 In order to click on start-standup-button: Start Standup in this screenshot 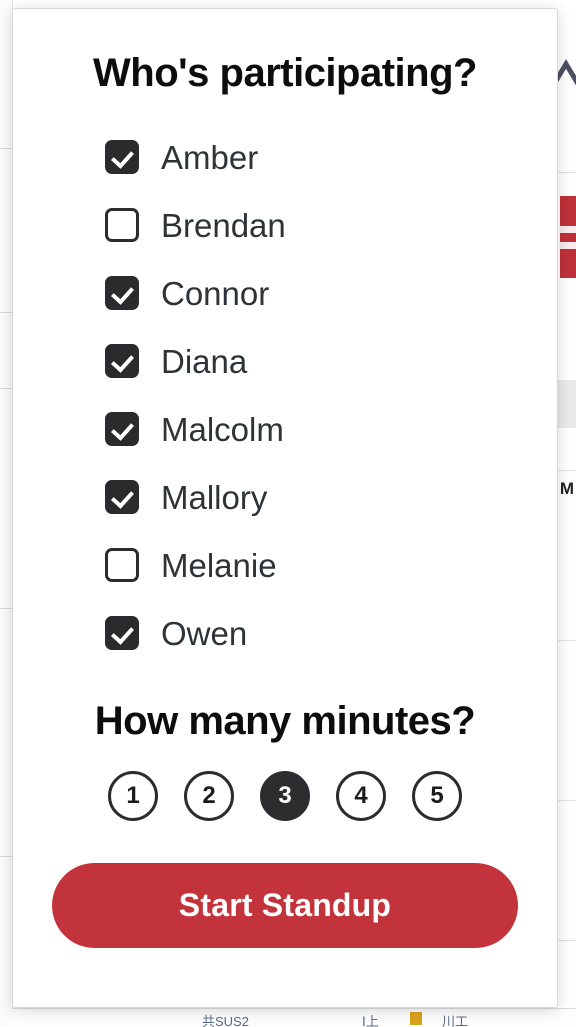, I will do `click(285, 905)`.